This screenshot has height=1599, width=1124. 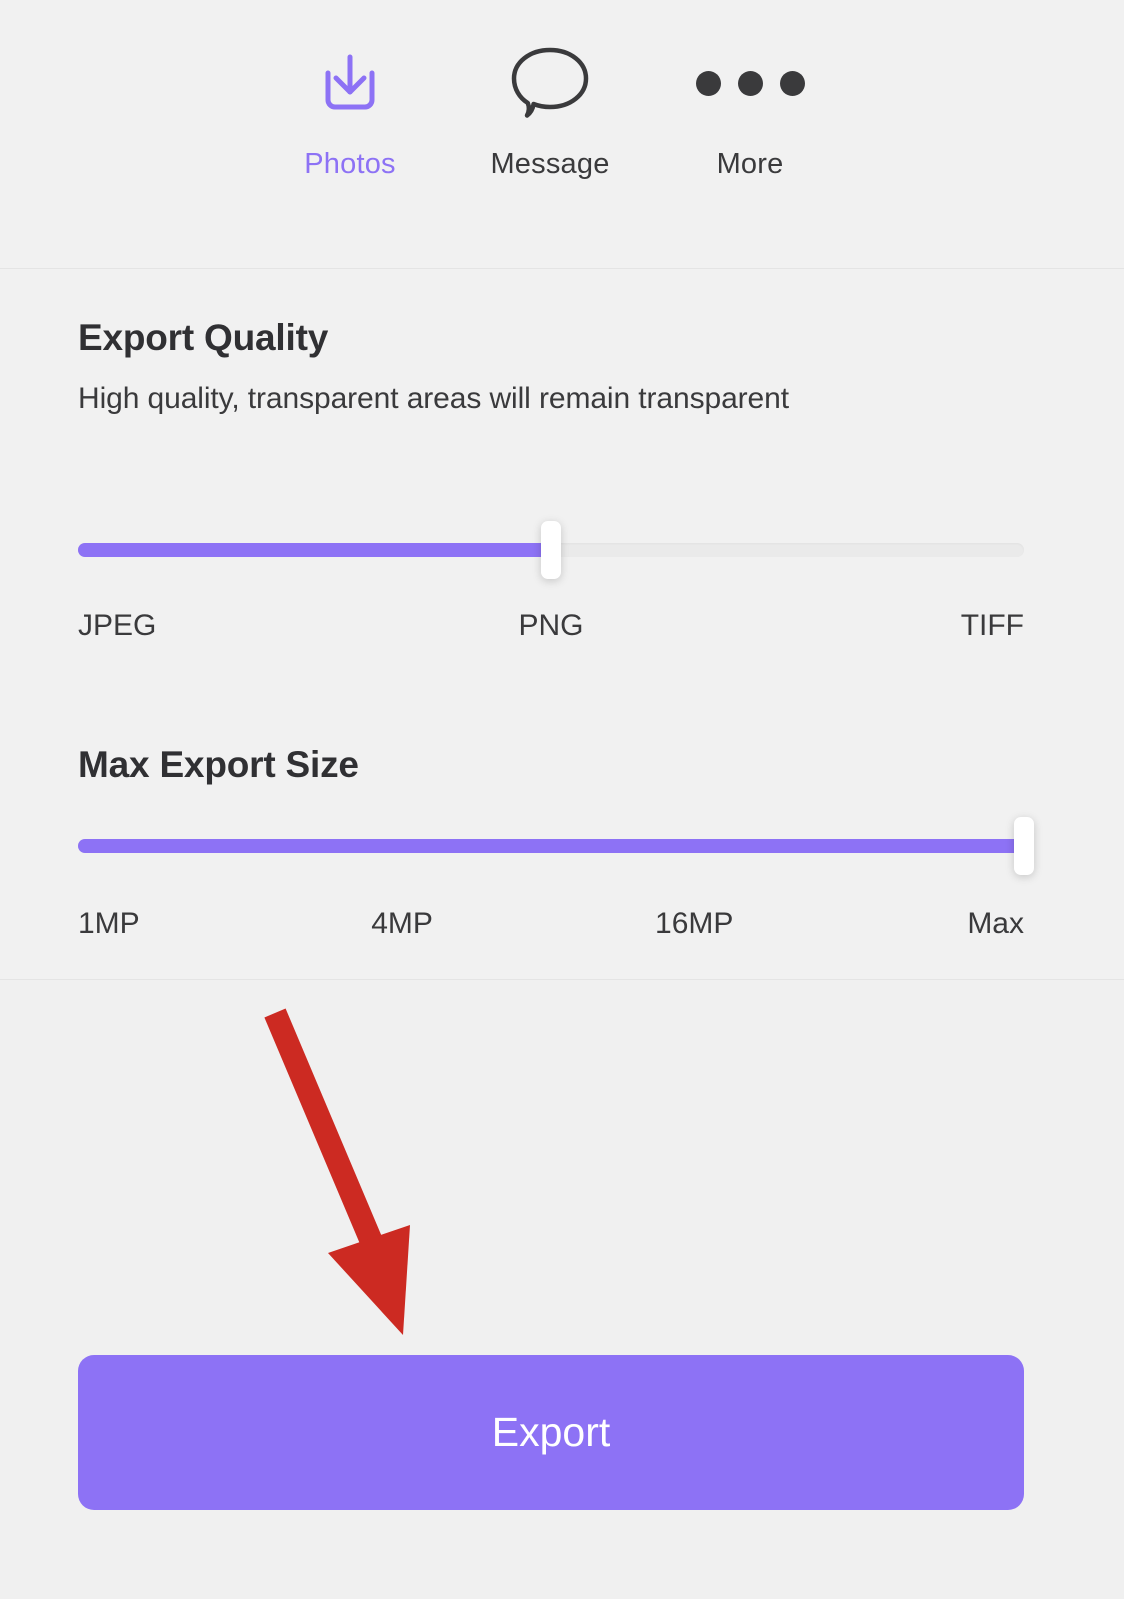 I want to click on max-export-size-ticks: 1MP 4MP 16MP Max, so click(x=551, y=926).